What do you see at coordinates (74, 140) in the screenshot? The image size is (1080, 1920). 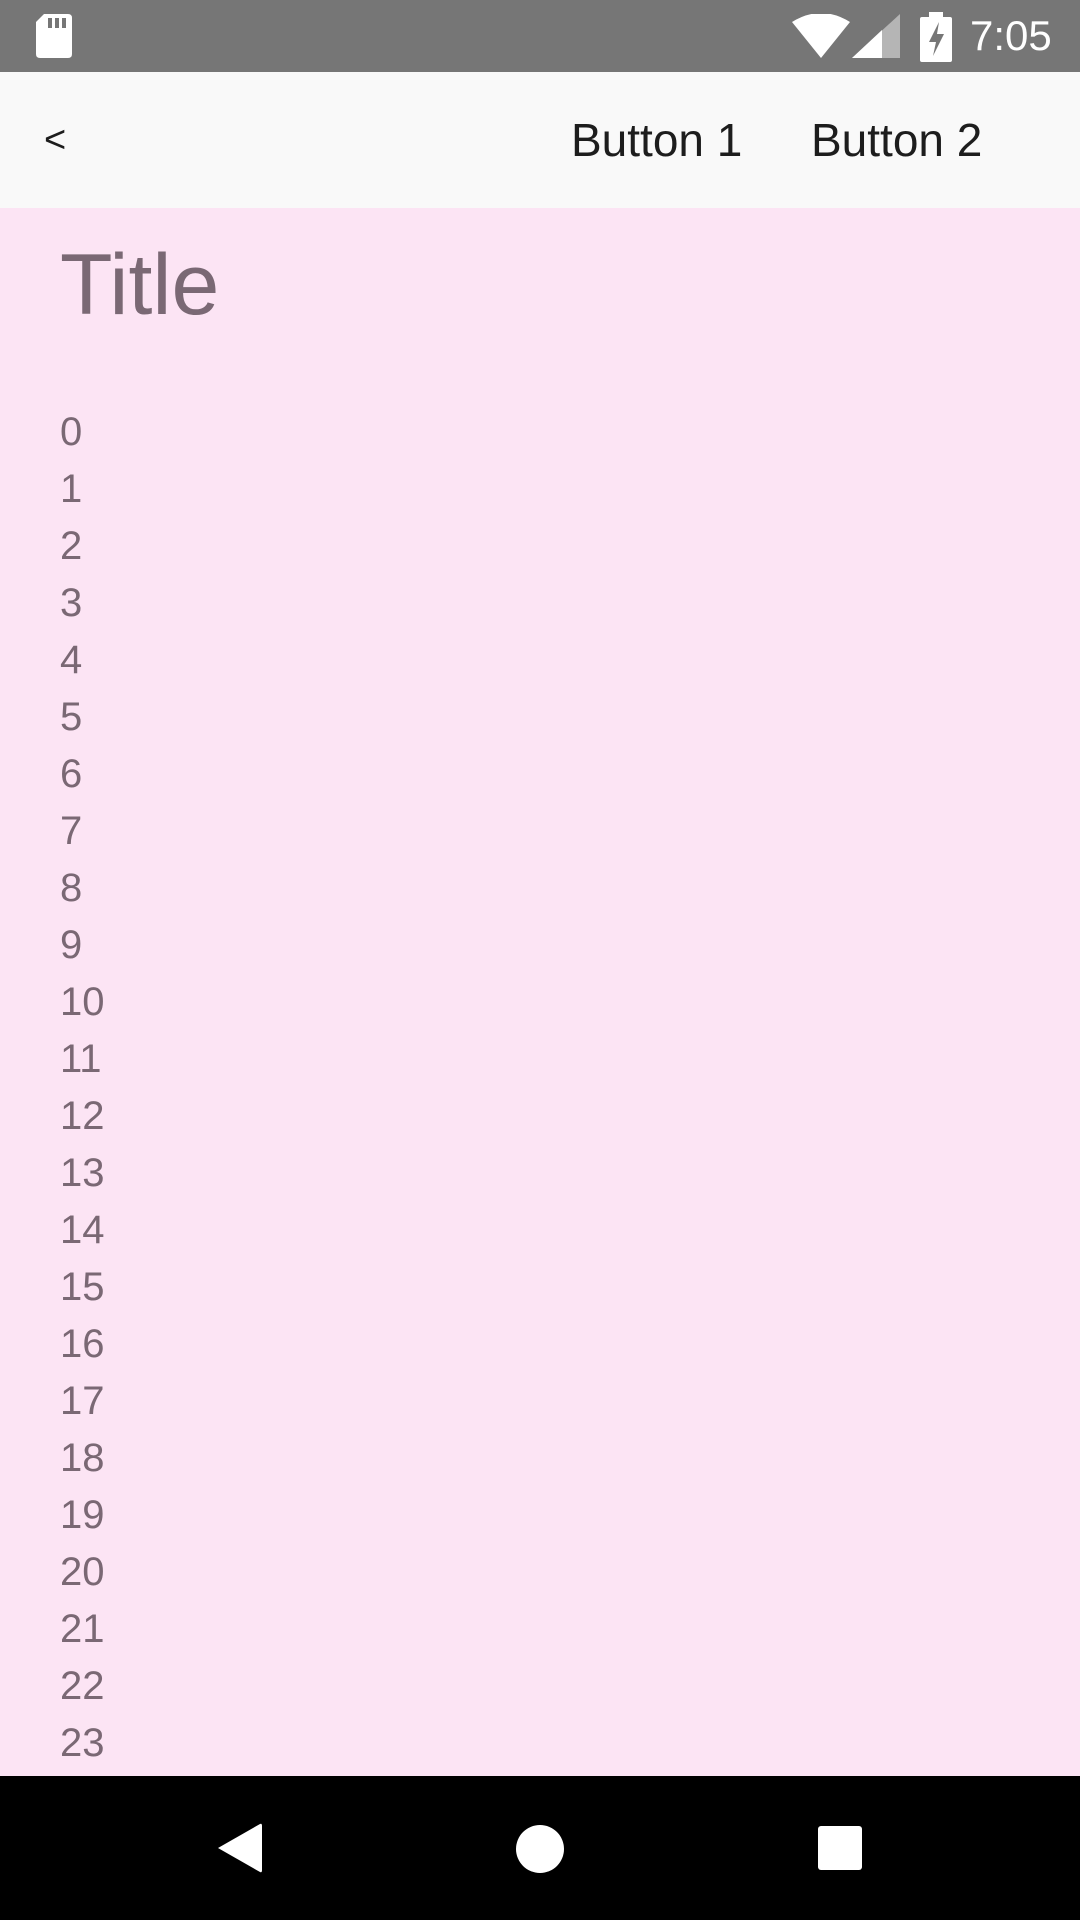 I see `back-button: <` at bounding box center [74, 140].